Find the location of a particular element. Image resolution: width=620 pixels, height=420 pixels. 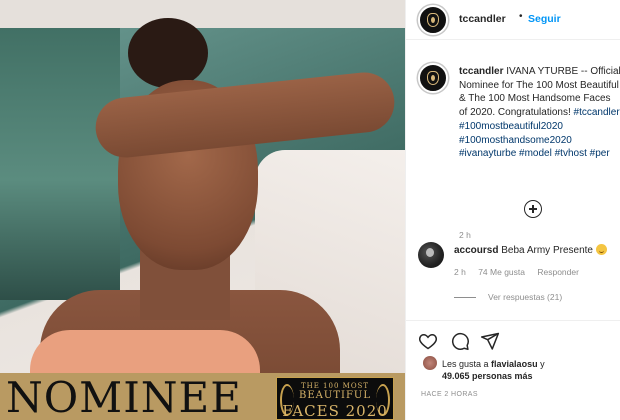

view-replies-button: Ver respuestas (21) is located at coordinates (508, 297).